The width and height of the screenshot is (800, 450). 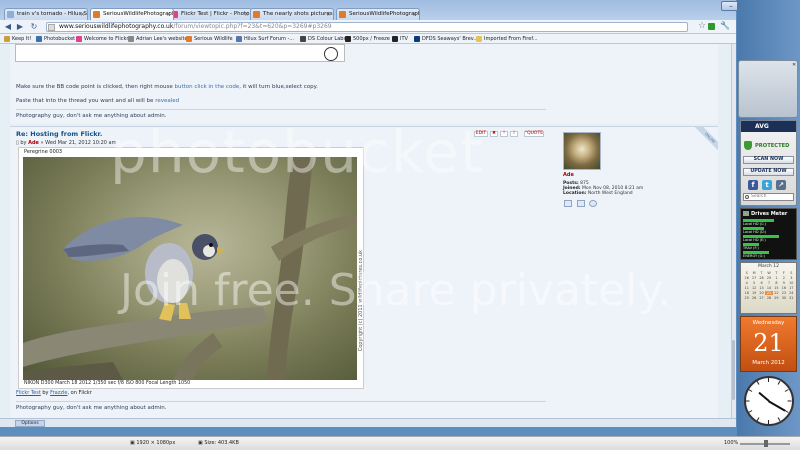 What do you see at coordinates (210, 14) in the screenshot?
I see `browser-tab: Flickr Test | Flickr - Photo S ×` at bounding box center [210, 14].